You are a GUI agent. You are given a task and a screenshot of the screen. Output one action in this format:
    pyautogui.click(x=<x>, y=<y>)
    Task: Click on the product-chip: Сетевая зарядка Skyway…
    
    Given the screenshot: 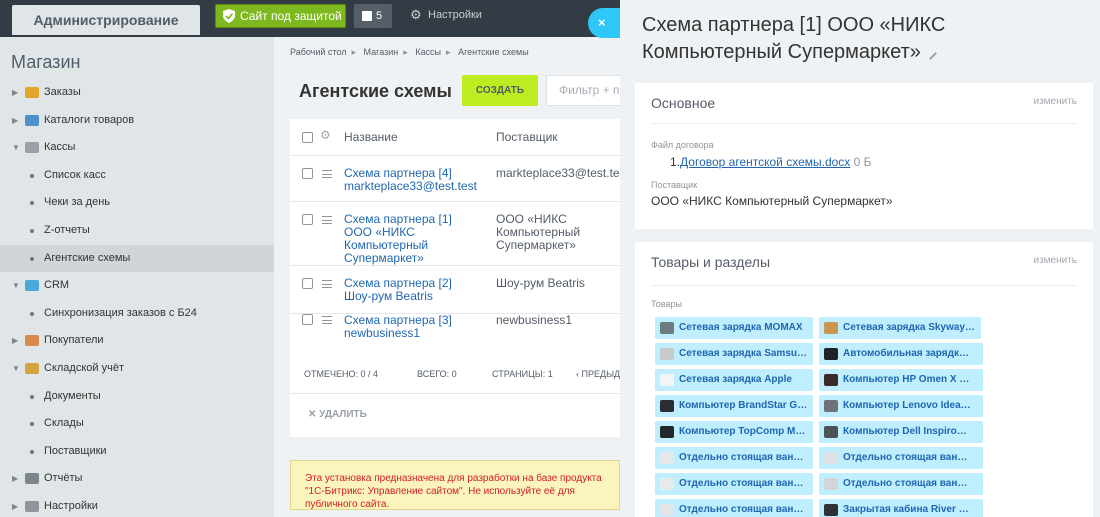 What is the action you would take?
    pyautogui.click(x=900, y=328)
    